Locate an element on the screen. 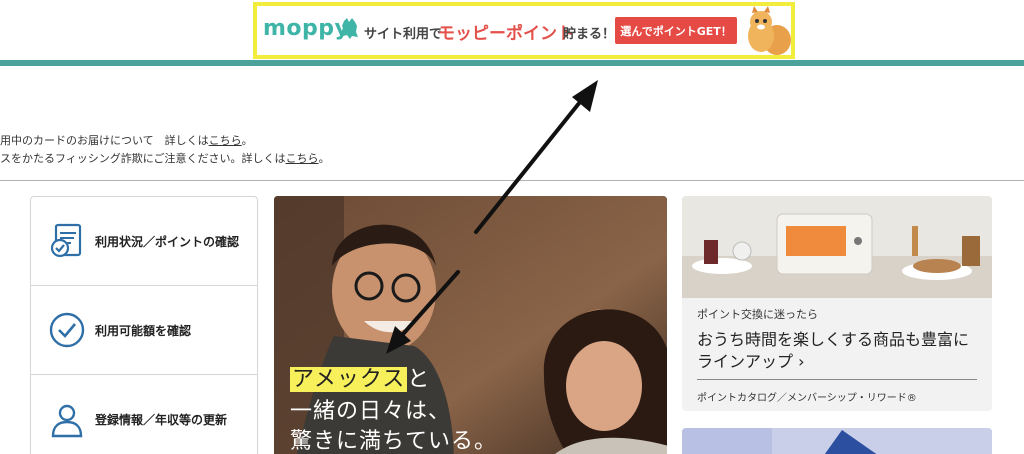 The height and width of the screenshot is (454, 1024). card-footer: ポイントカタログ／メンバーシップ・リワード® is located at coordinates (807, 398).